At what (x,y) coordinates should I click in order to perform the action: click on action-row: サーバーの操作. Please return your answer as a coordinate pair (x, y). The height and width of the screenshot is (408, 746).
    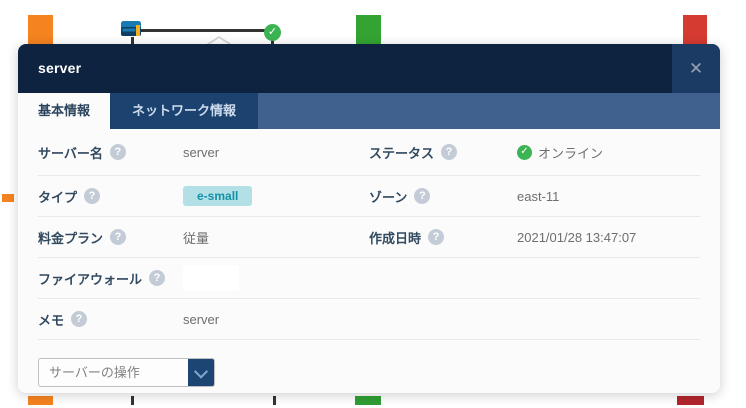
    Looking at the image, I should click on (369, 372).